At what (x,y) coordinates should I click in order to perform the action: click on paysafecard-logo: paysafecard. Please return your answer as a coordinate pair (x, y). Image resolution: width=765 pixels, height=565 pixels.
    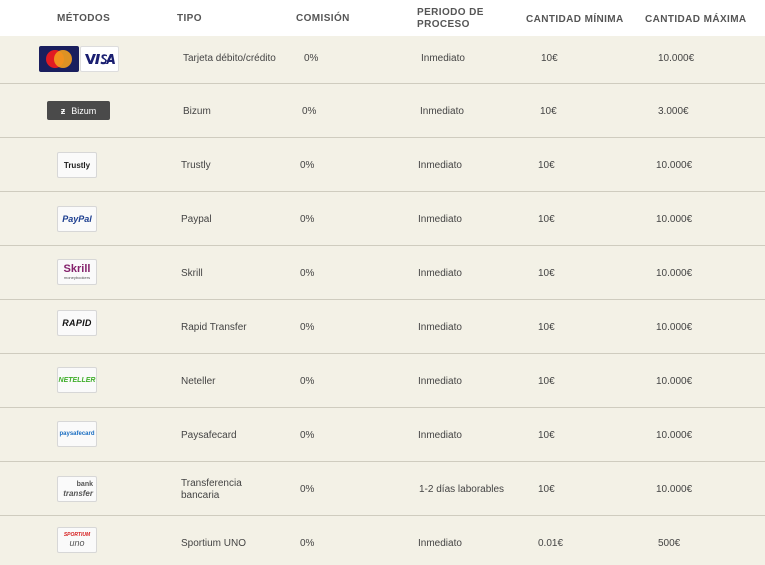
    Looking at the image, I should click on (77, 434).